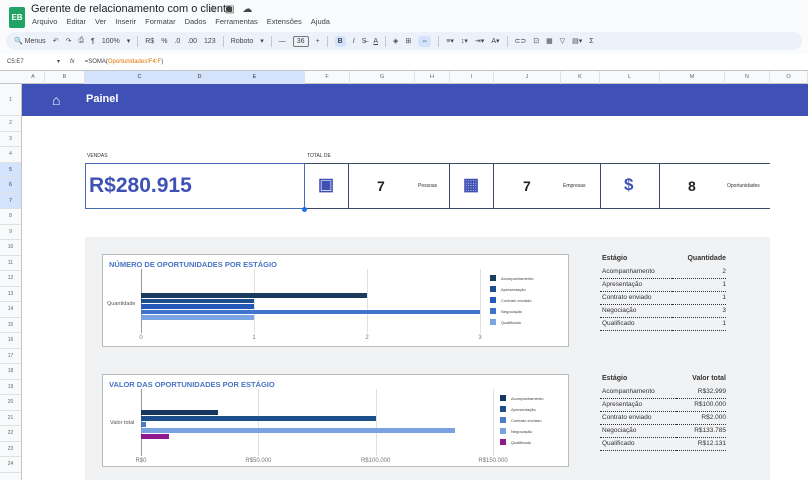 The image size is (808, 480). I want to click on merge-cells-icon: ⇔, so click(425, 41).